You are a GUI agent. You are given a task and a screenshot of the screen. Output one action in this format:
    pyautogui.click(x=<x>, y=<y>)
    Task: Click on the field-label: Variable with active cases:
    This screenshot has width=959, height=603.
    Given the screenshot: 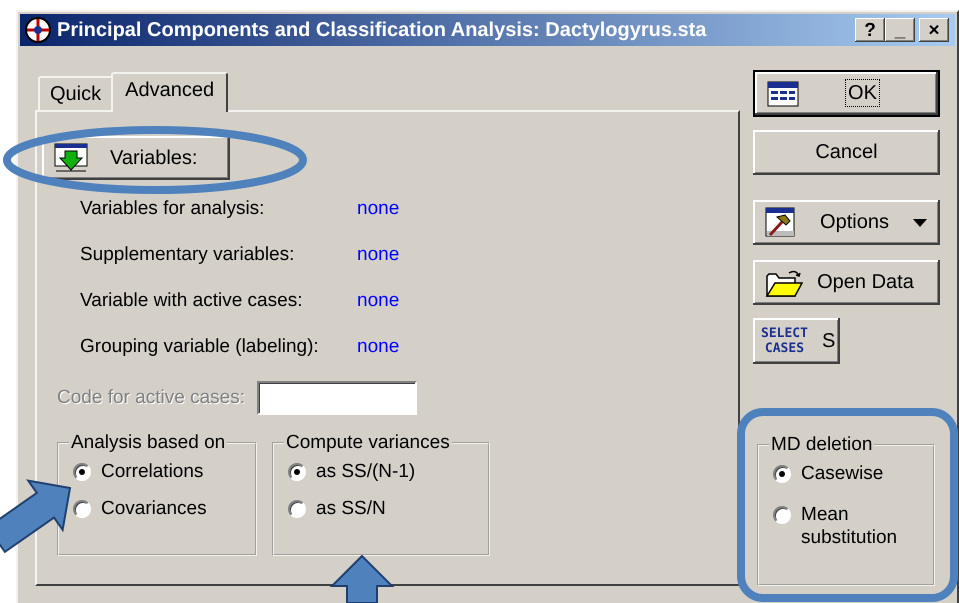 What is the action you would take?
    pyautogui.click(x=192, y=301)
    